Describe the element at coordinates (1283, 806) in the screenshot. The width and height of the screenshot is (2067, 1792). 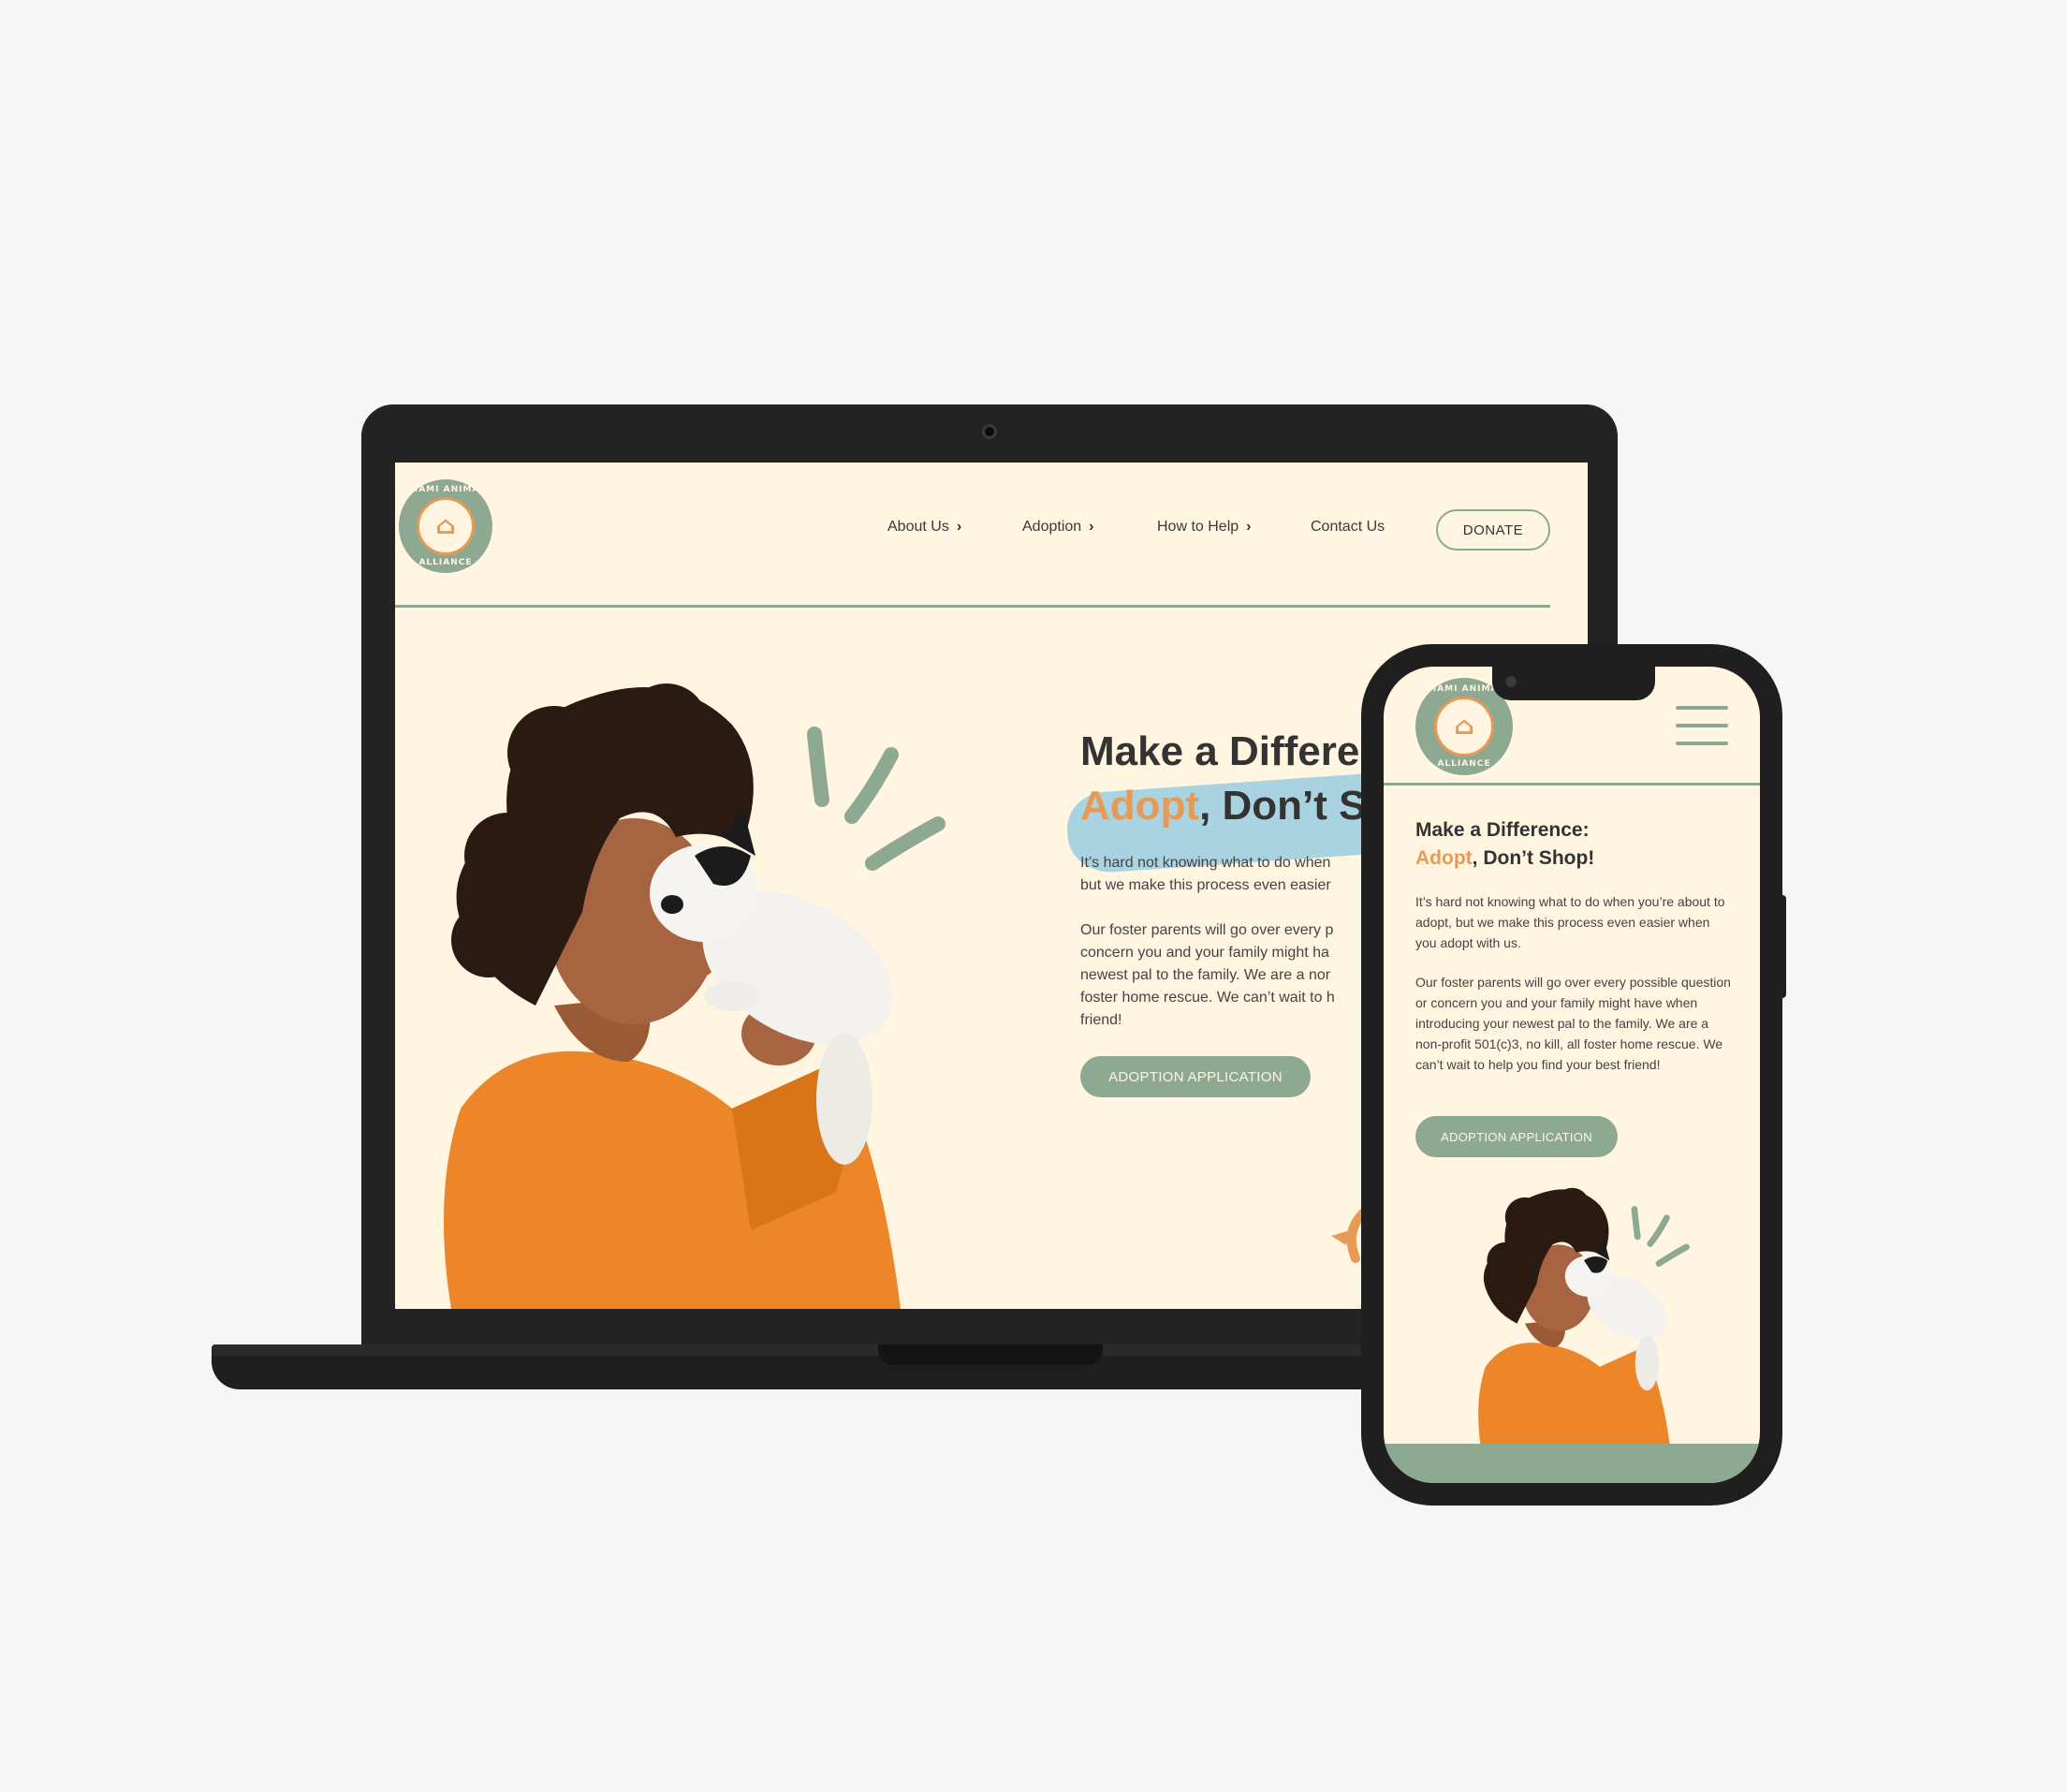
I see `hero-heading-line2-rest: , Don’t S` at that location.